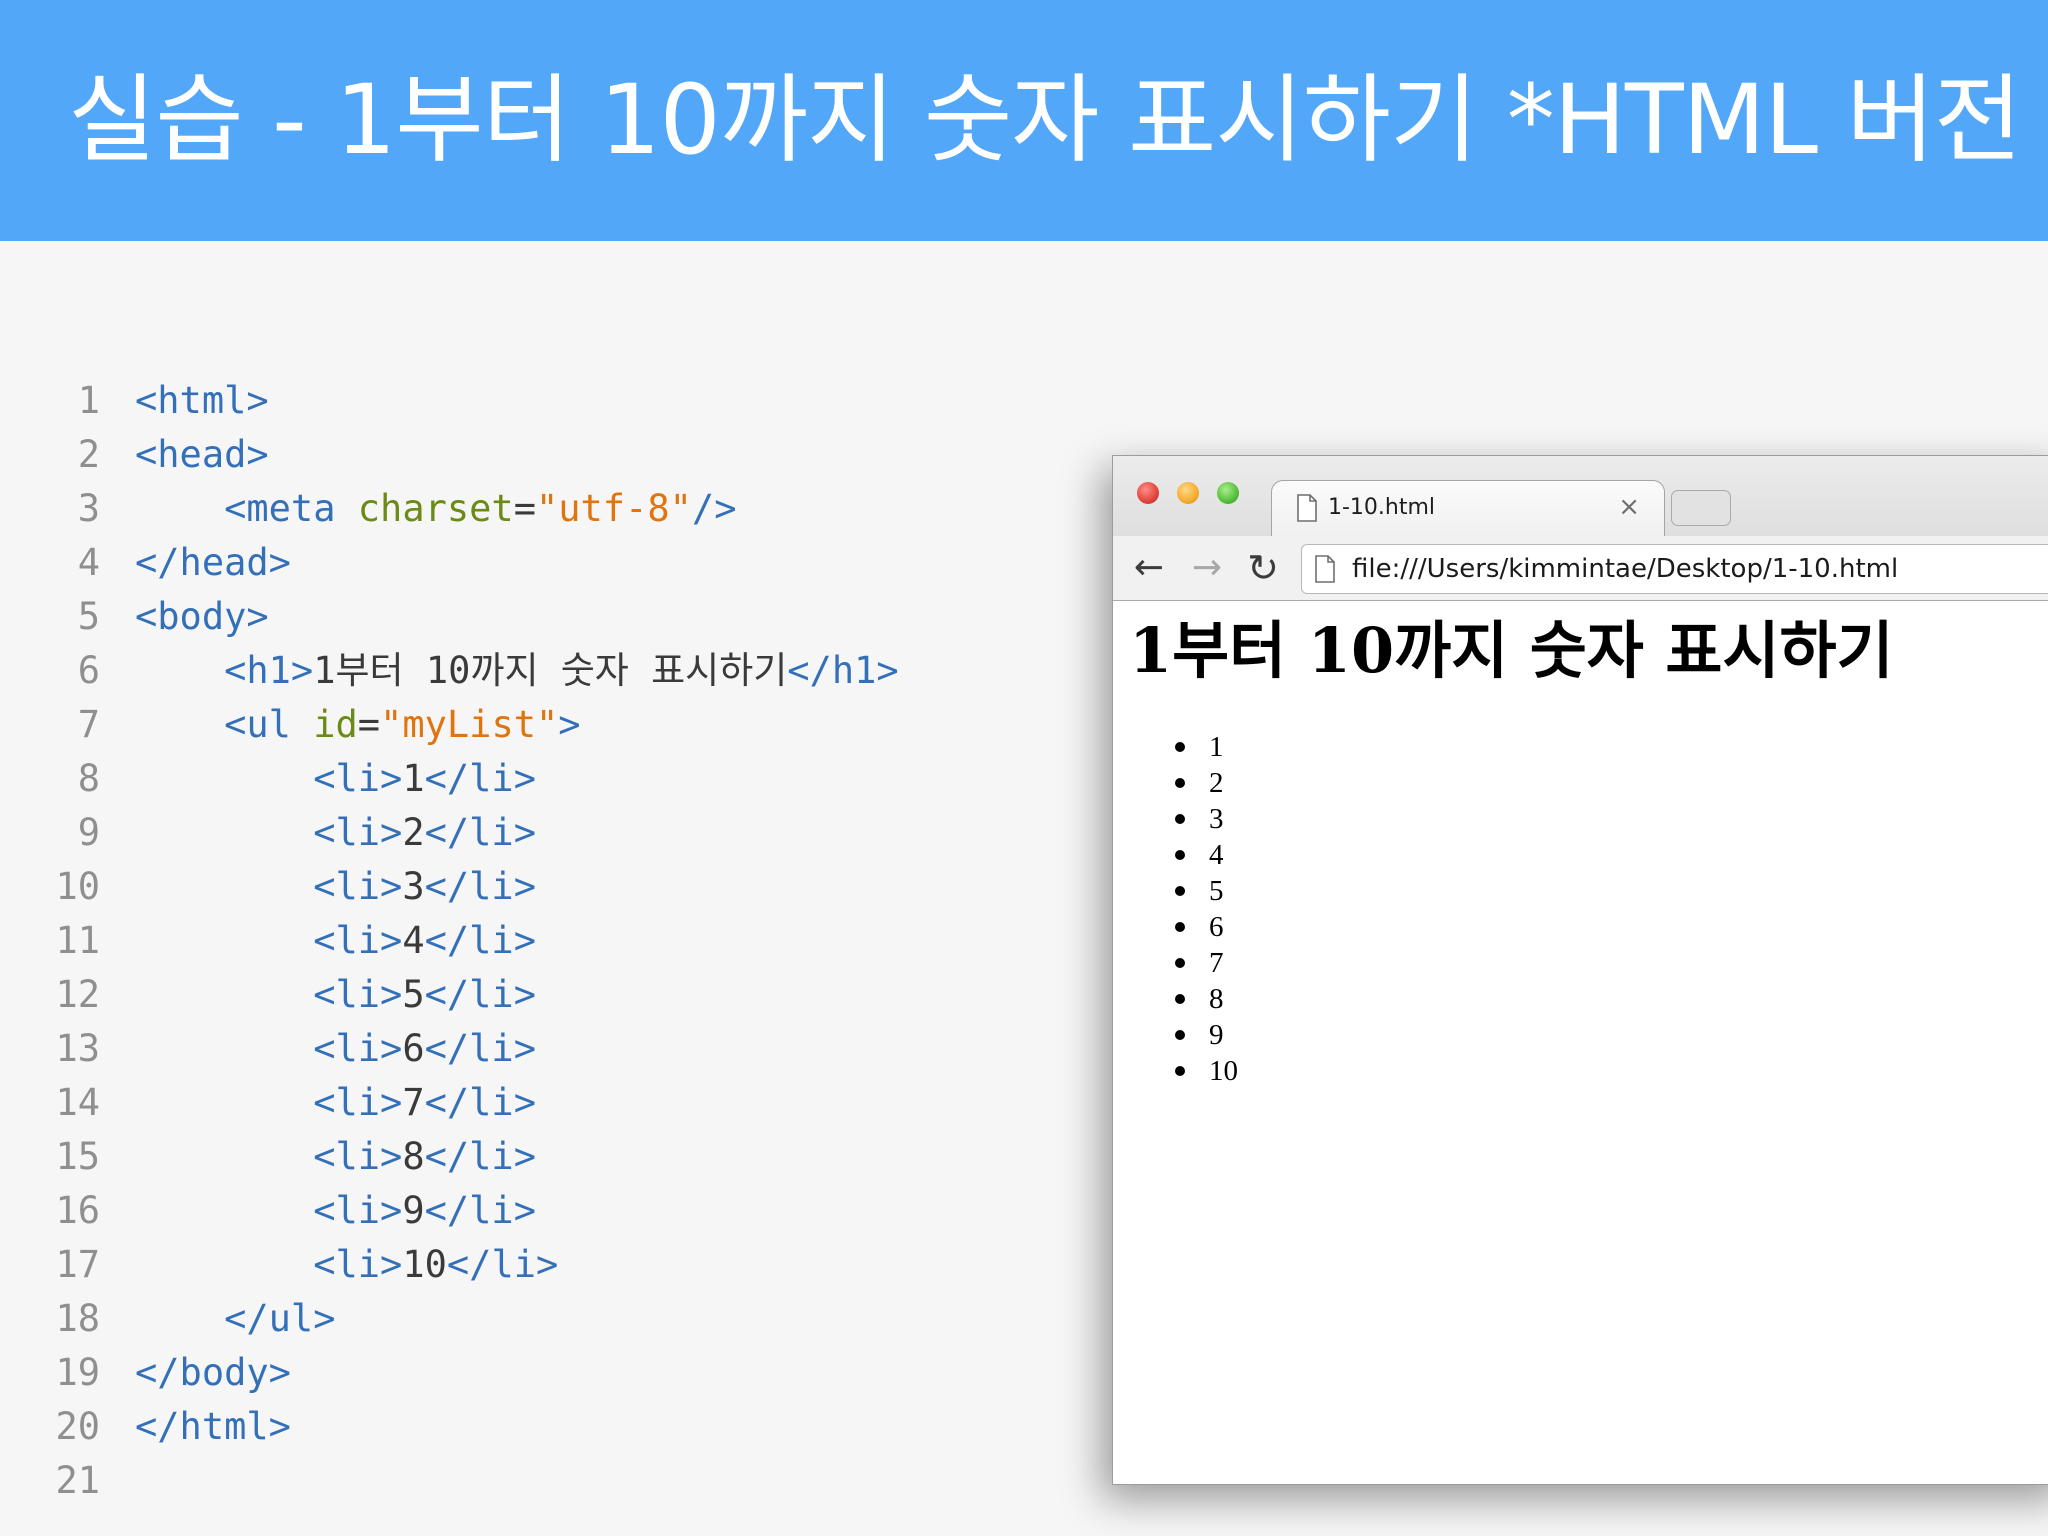  What do you see at coordinates (424, 1264) in the screenshot?
I see `code-token: 10` at bounding box center [424, 1264].